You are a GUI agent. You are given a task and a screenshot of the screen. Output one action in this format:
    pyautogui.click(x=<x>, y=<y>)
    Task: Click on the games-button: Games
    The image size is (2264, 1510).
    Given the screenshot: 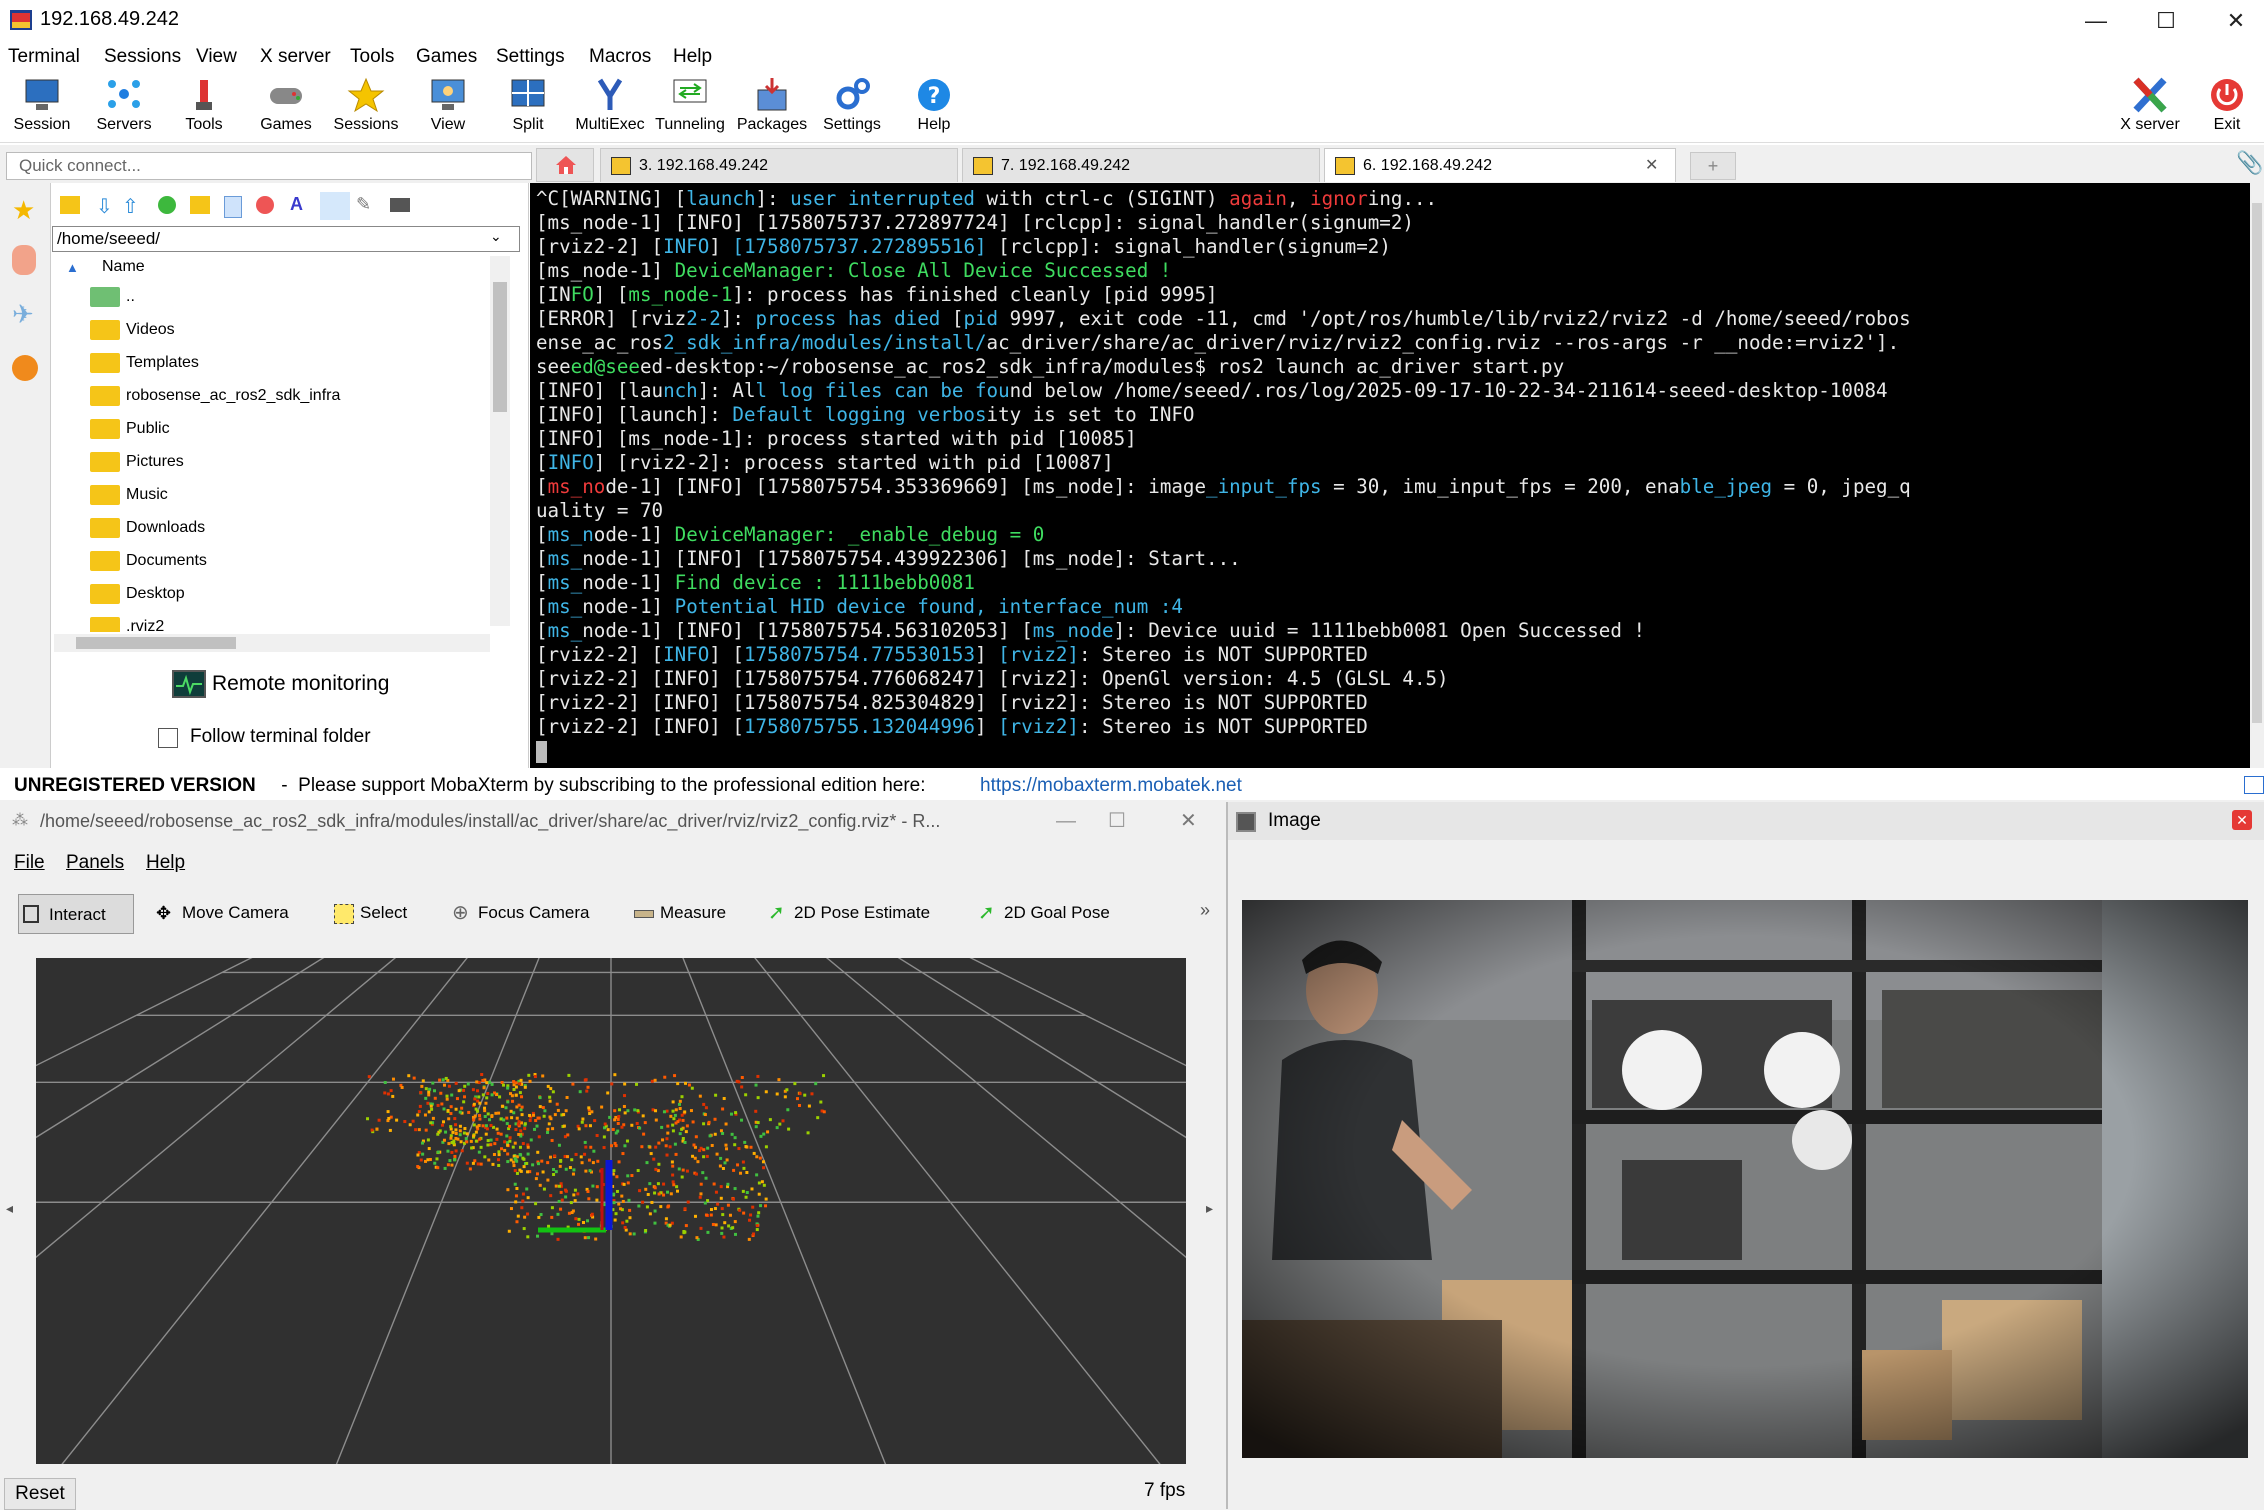 What is the action you would take?
    pyautogui.click(x=286, y=105)
    